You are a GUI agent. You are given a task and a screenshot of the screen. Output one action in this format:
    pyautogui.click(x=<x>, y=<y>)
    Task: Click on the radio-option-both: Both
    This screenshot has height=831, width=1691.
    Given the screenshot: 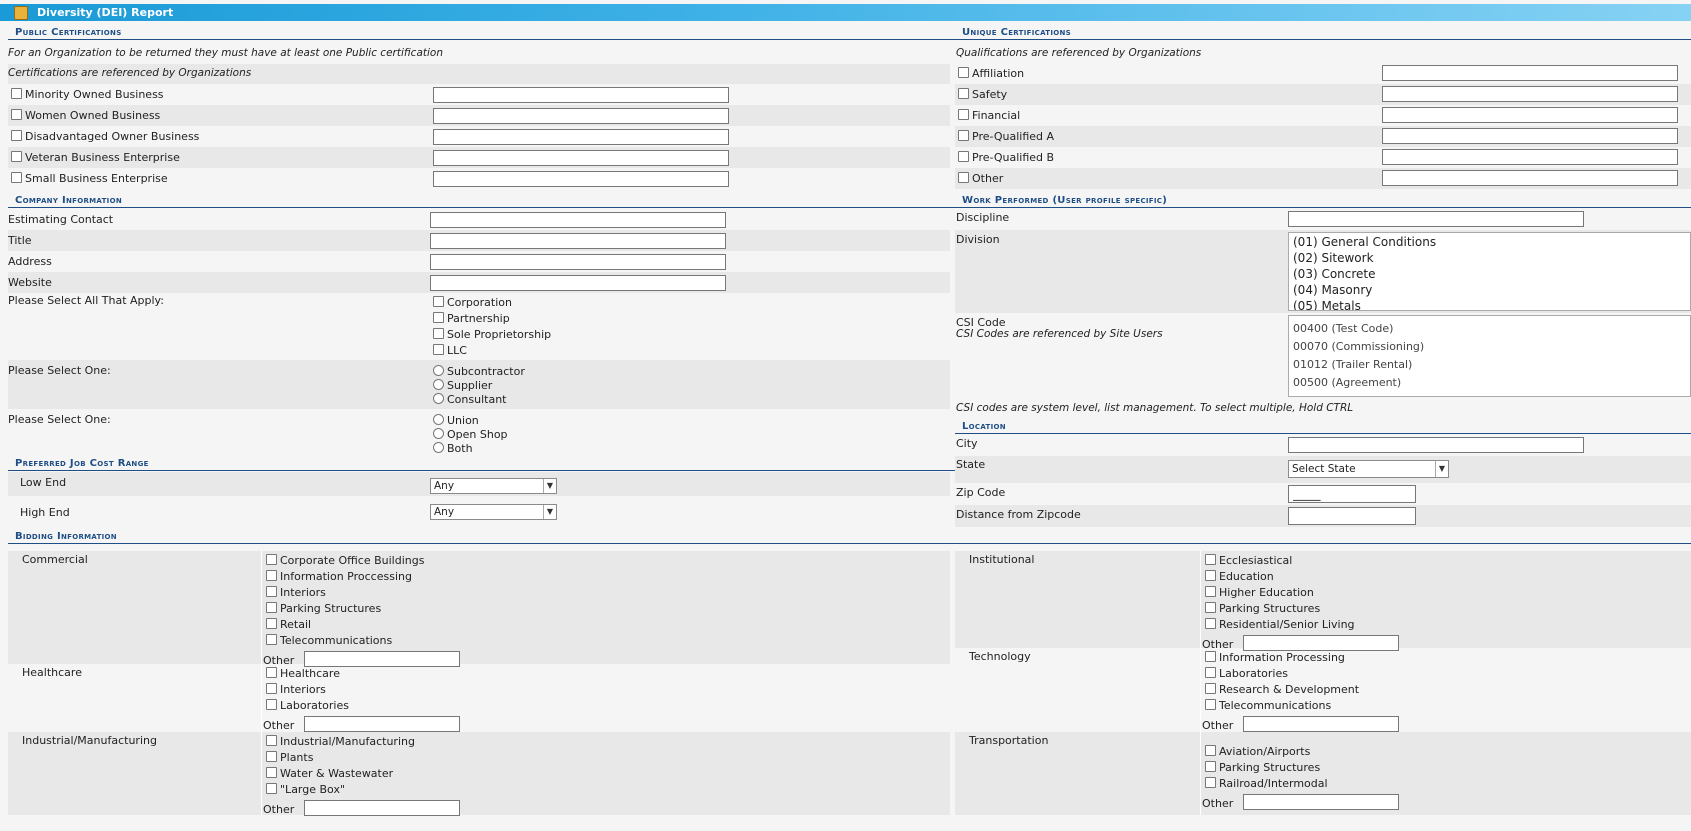 What is the action you would take?
    pyautogui.click(x=453, y=448)
    